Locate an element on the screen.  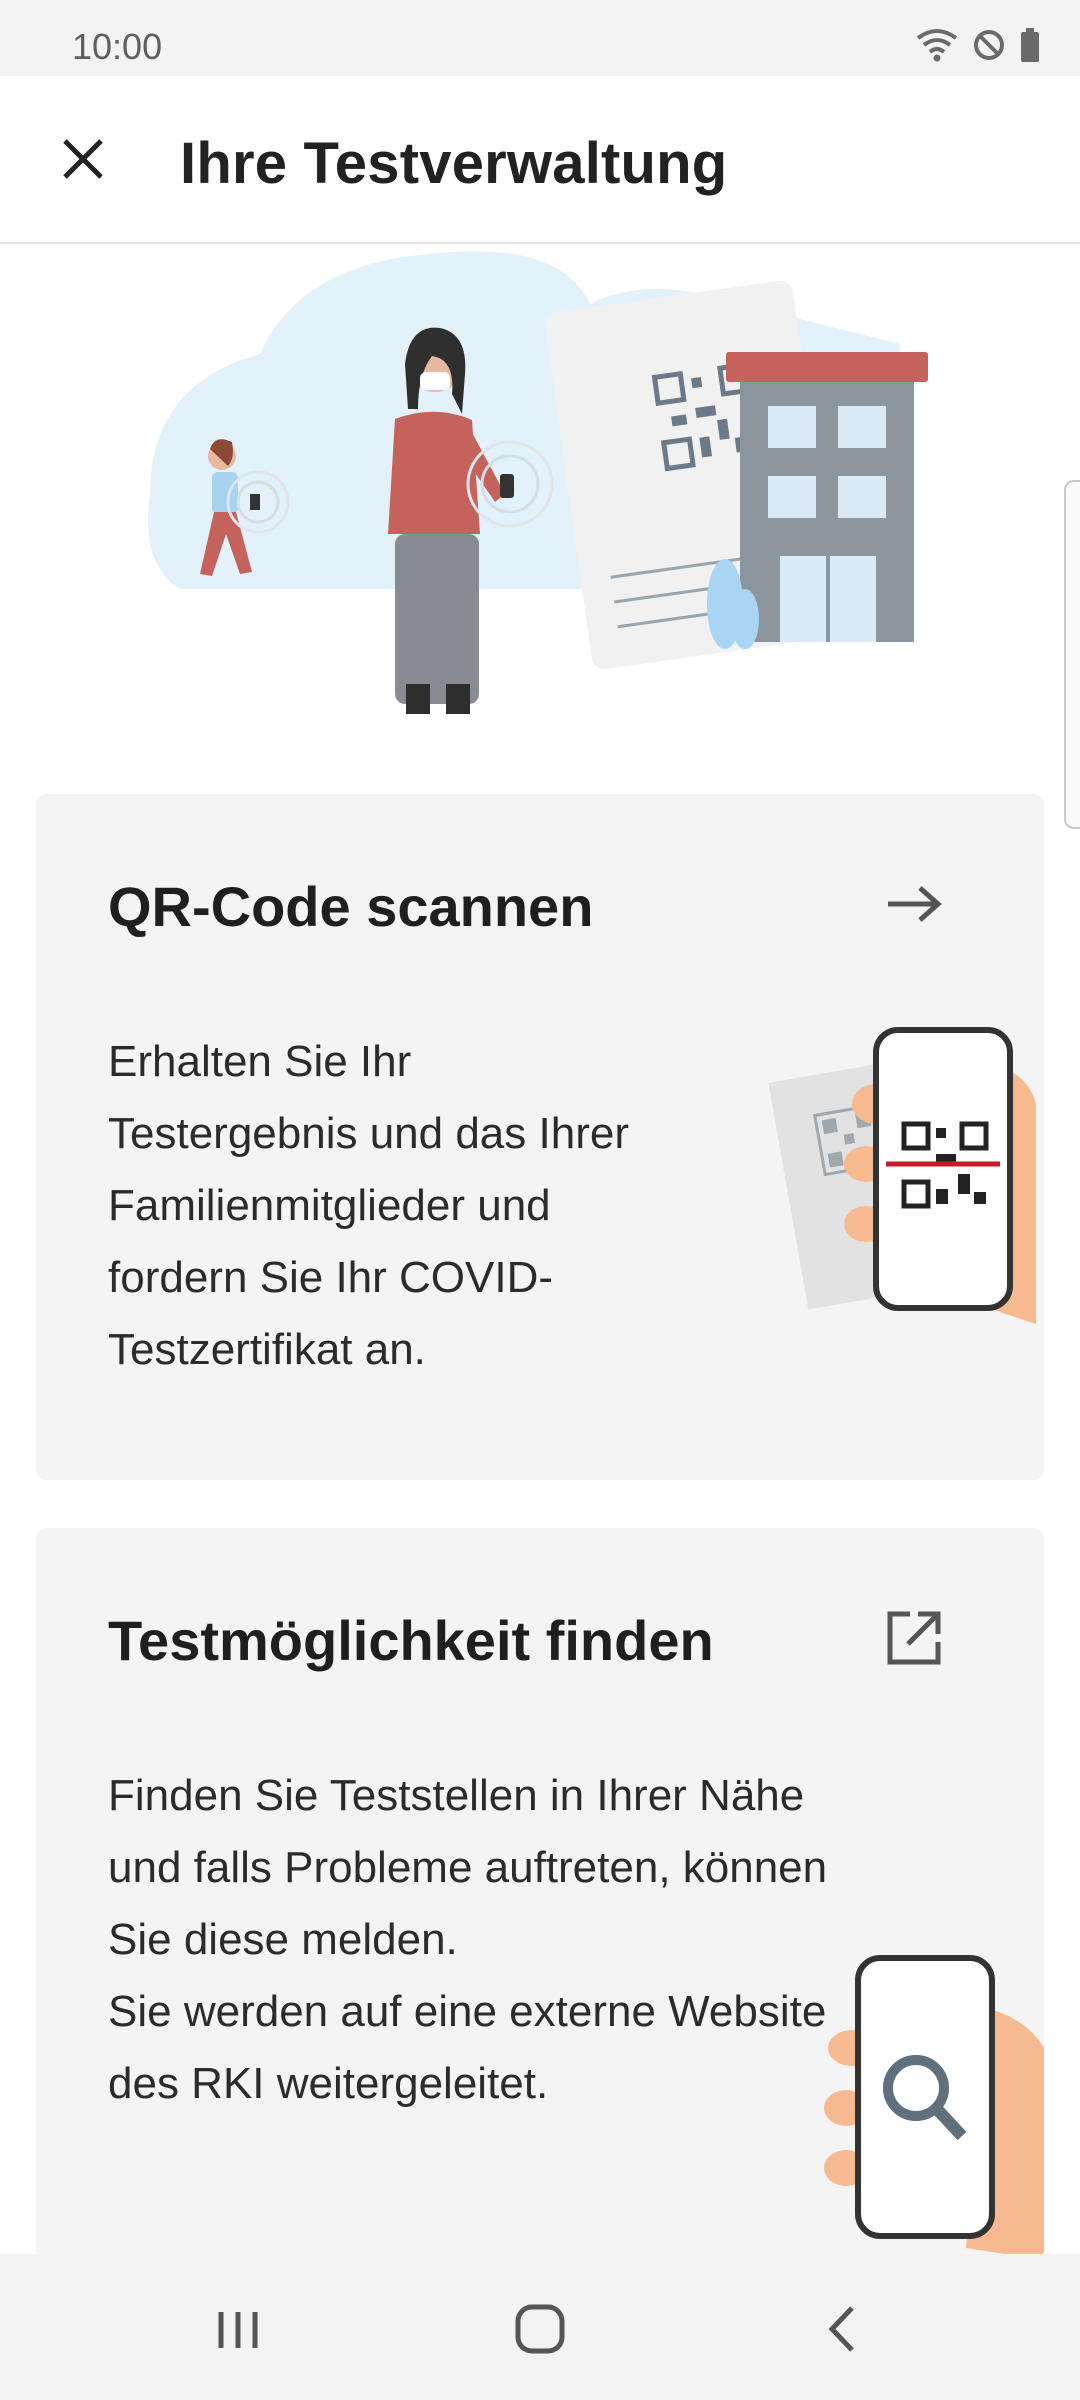
status-bar: 10:00 is located at coordinates (540, 38).